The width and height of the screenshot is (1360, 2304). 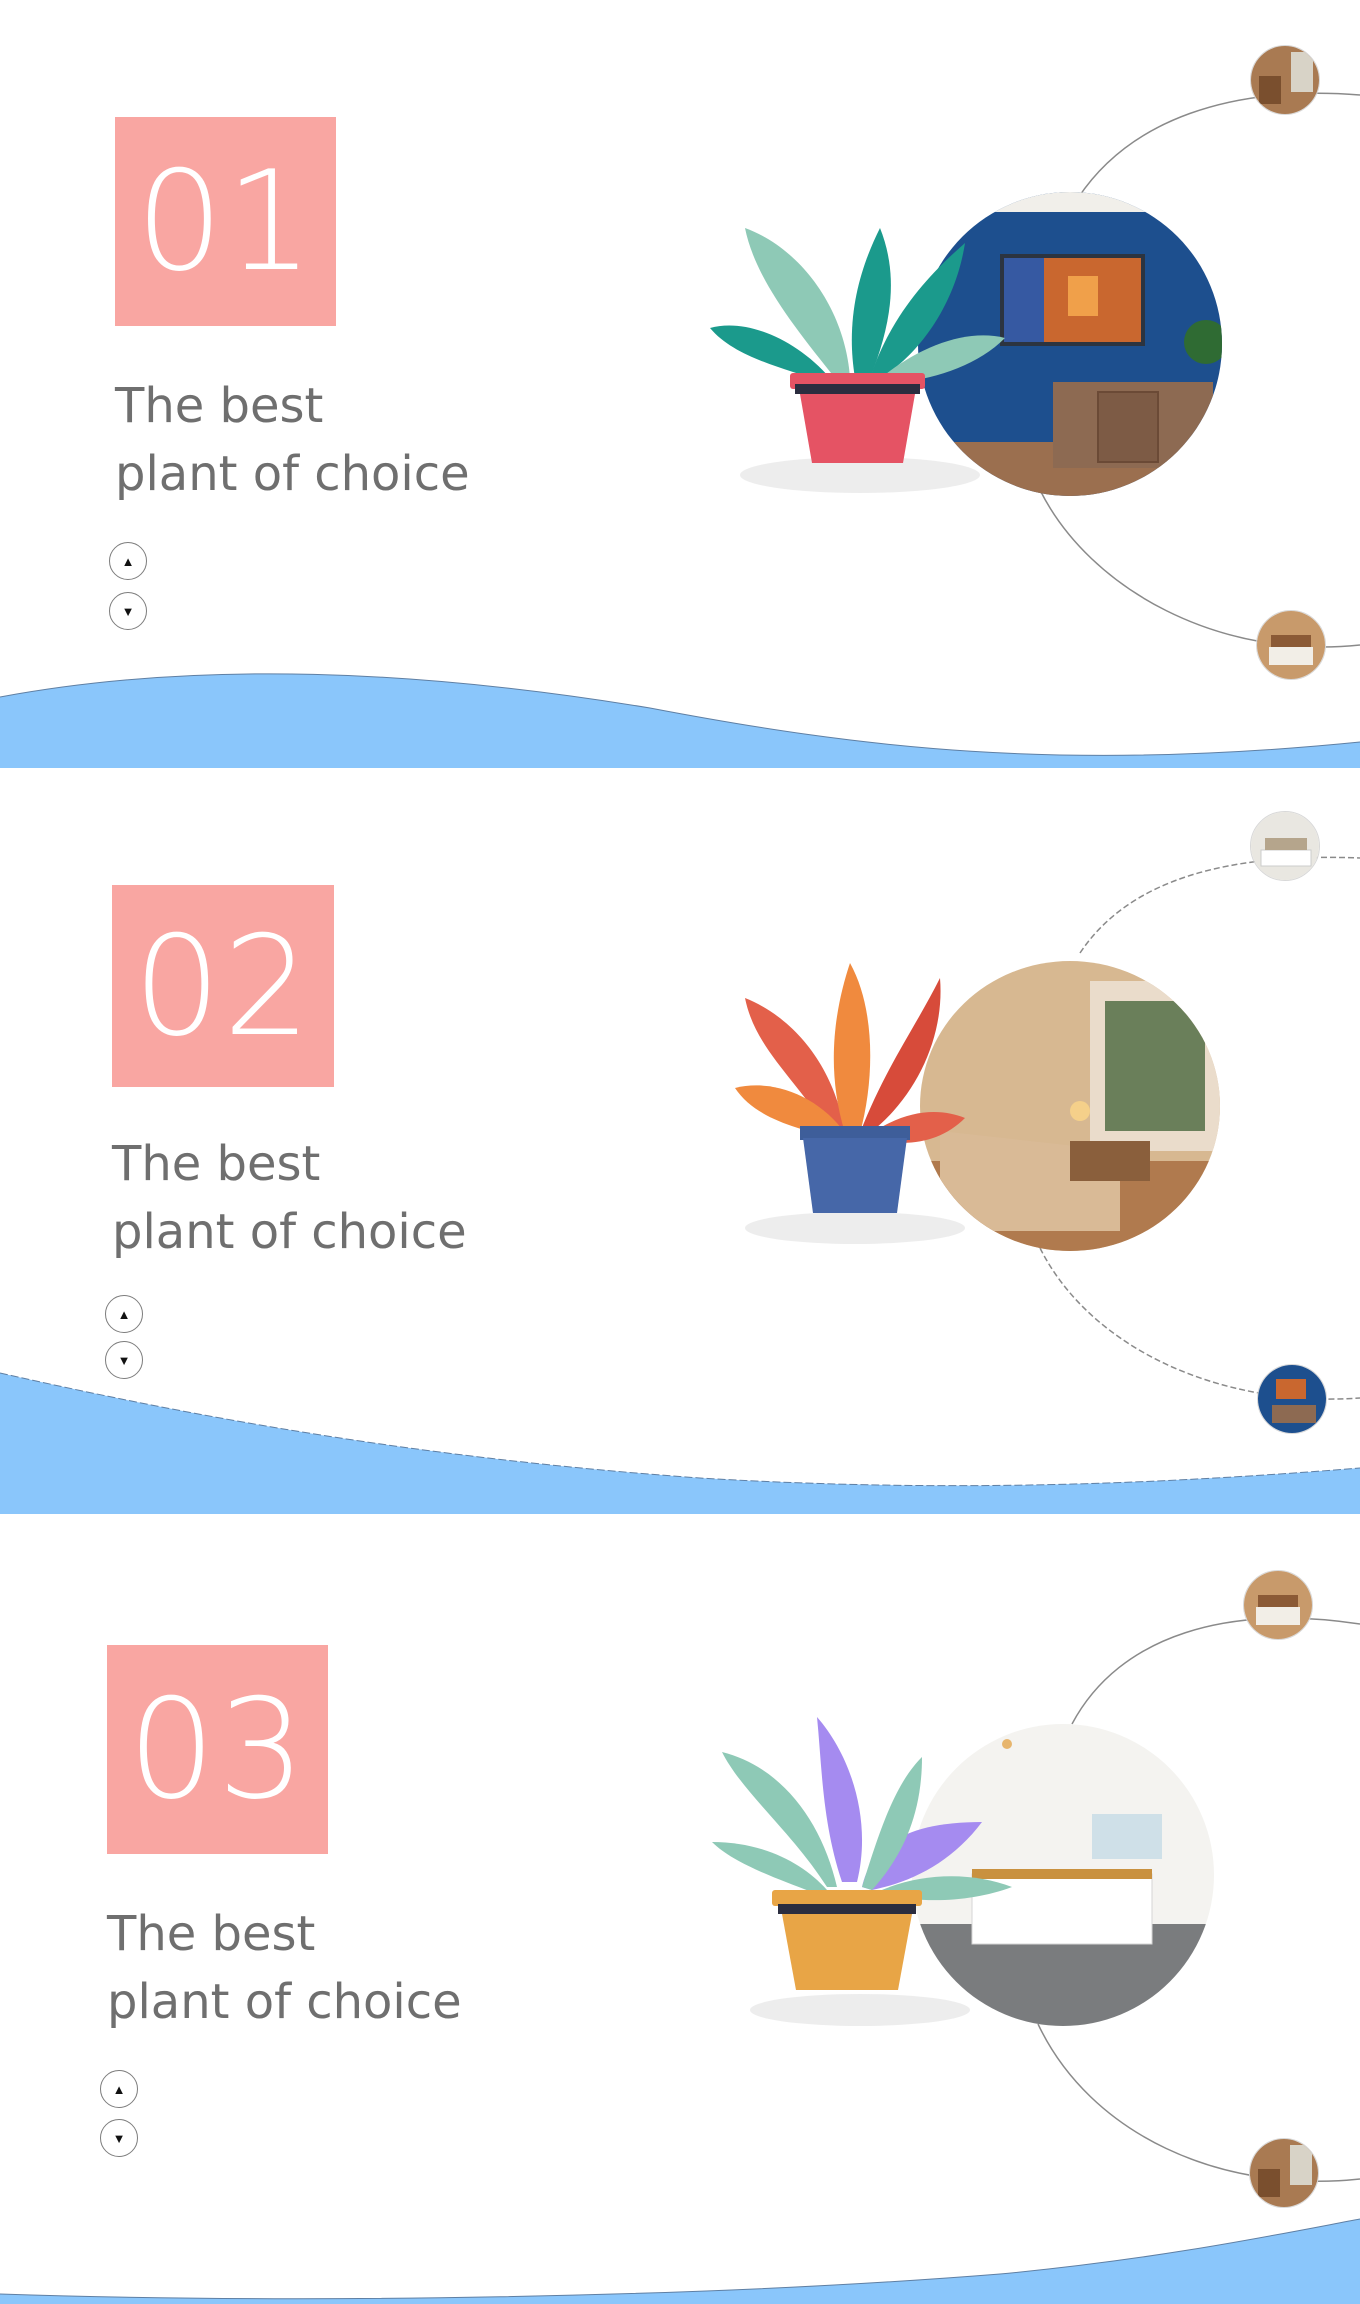 I want to click on section-number-box: 02, so click(x=223, y=986).